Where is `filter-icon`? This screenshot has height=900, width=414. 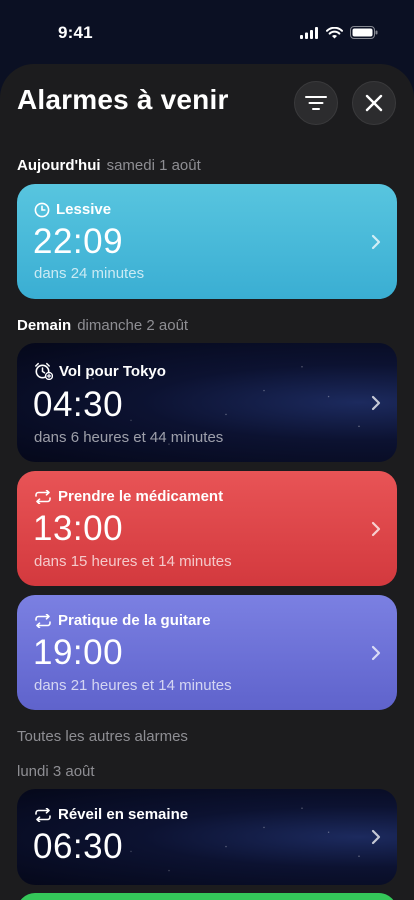
filter-icon is located at coordinates (316, 103).